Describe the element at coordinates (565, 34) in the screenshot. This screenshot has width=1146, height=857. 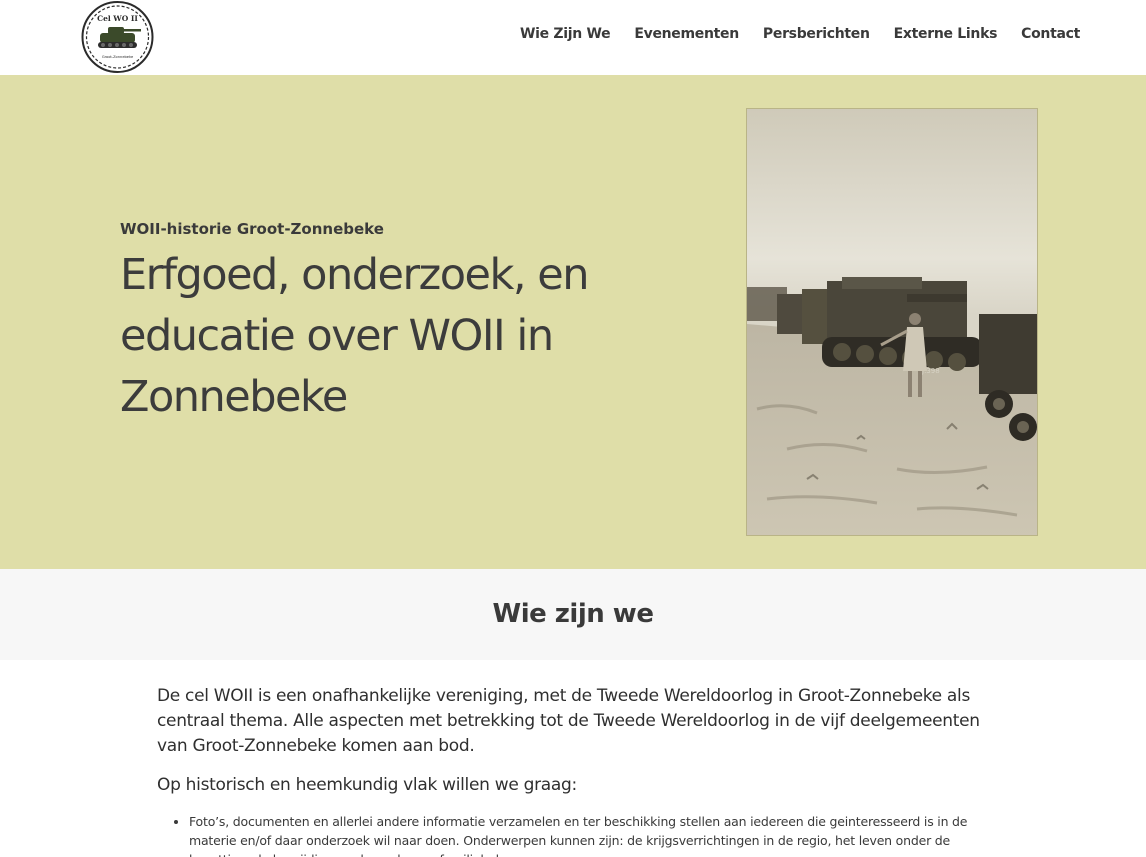
I see `nav-wie-zijn-we: Wie Zijn We` at that location.